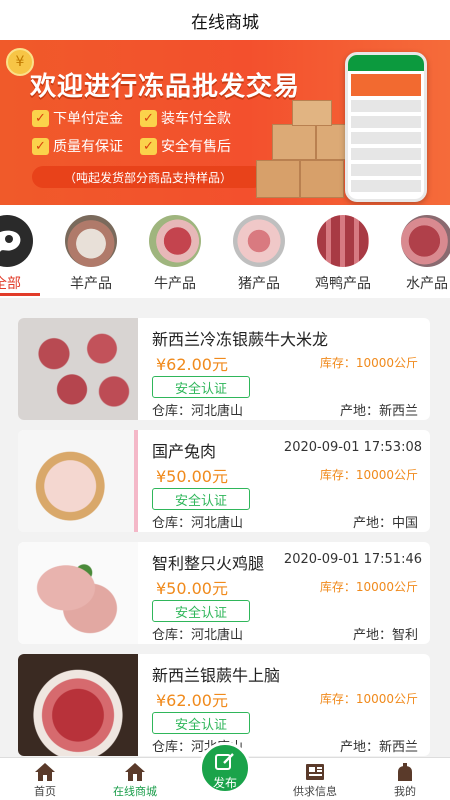 The height and width of the screenshot is (800, 450). What do you see at coordinates (405, 772) in the screenshot?
I see `user-icon` at bounding box center [405, 772].